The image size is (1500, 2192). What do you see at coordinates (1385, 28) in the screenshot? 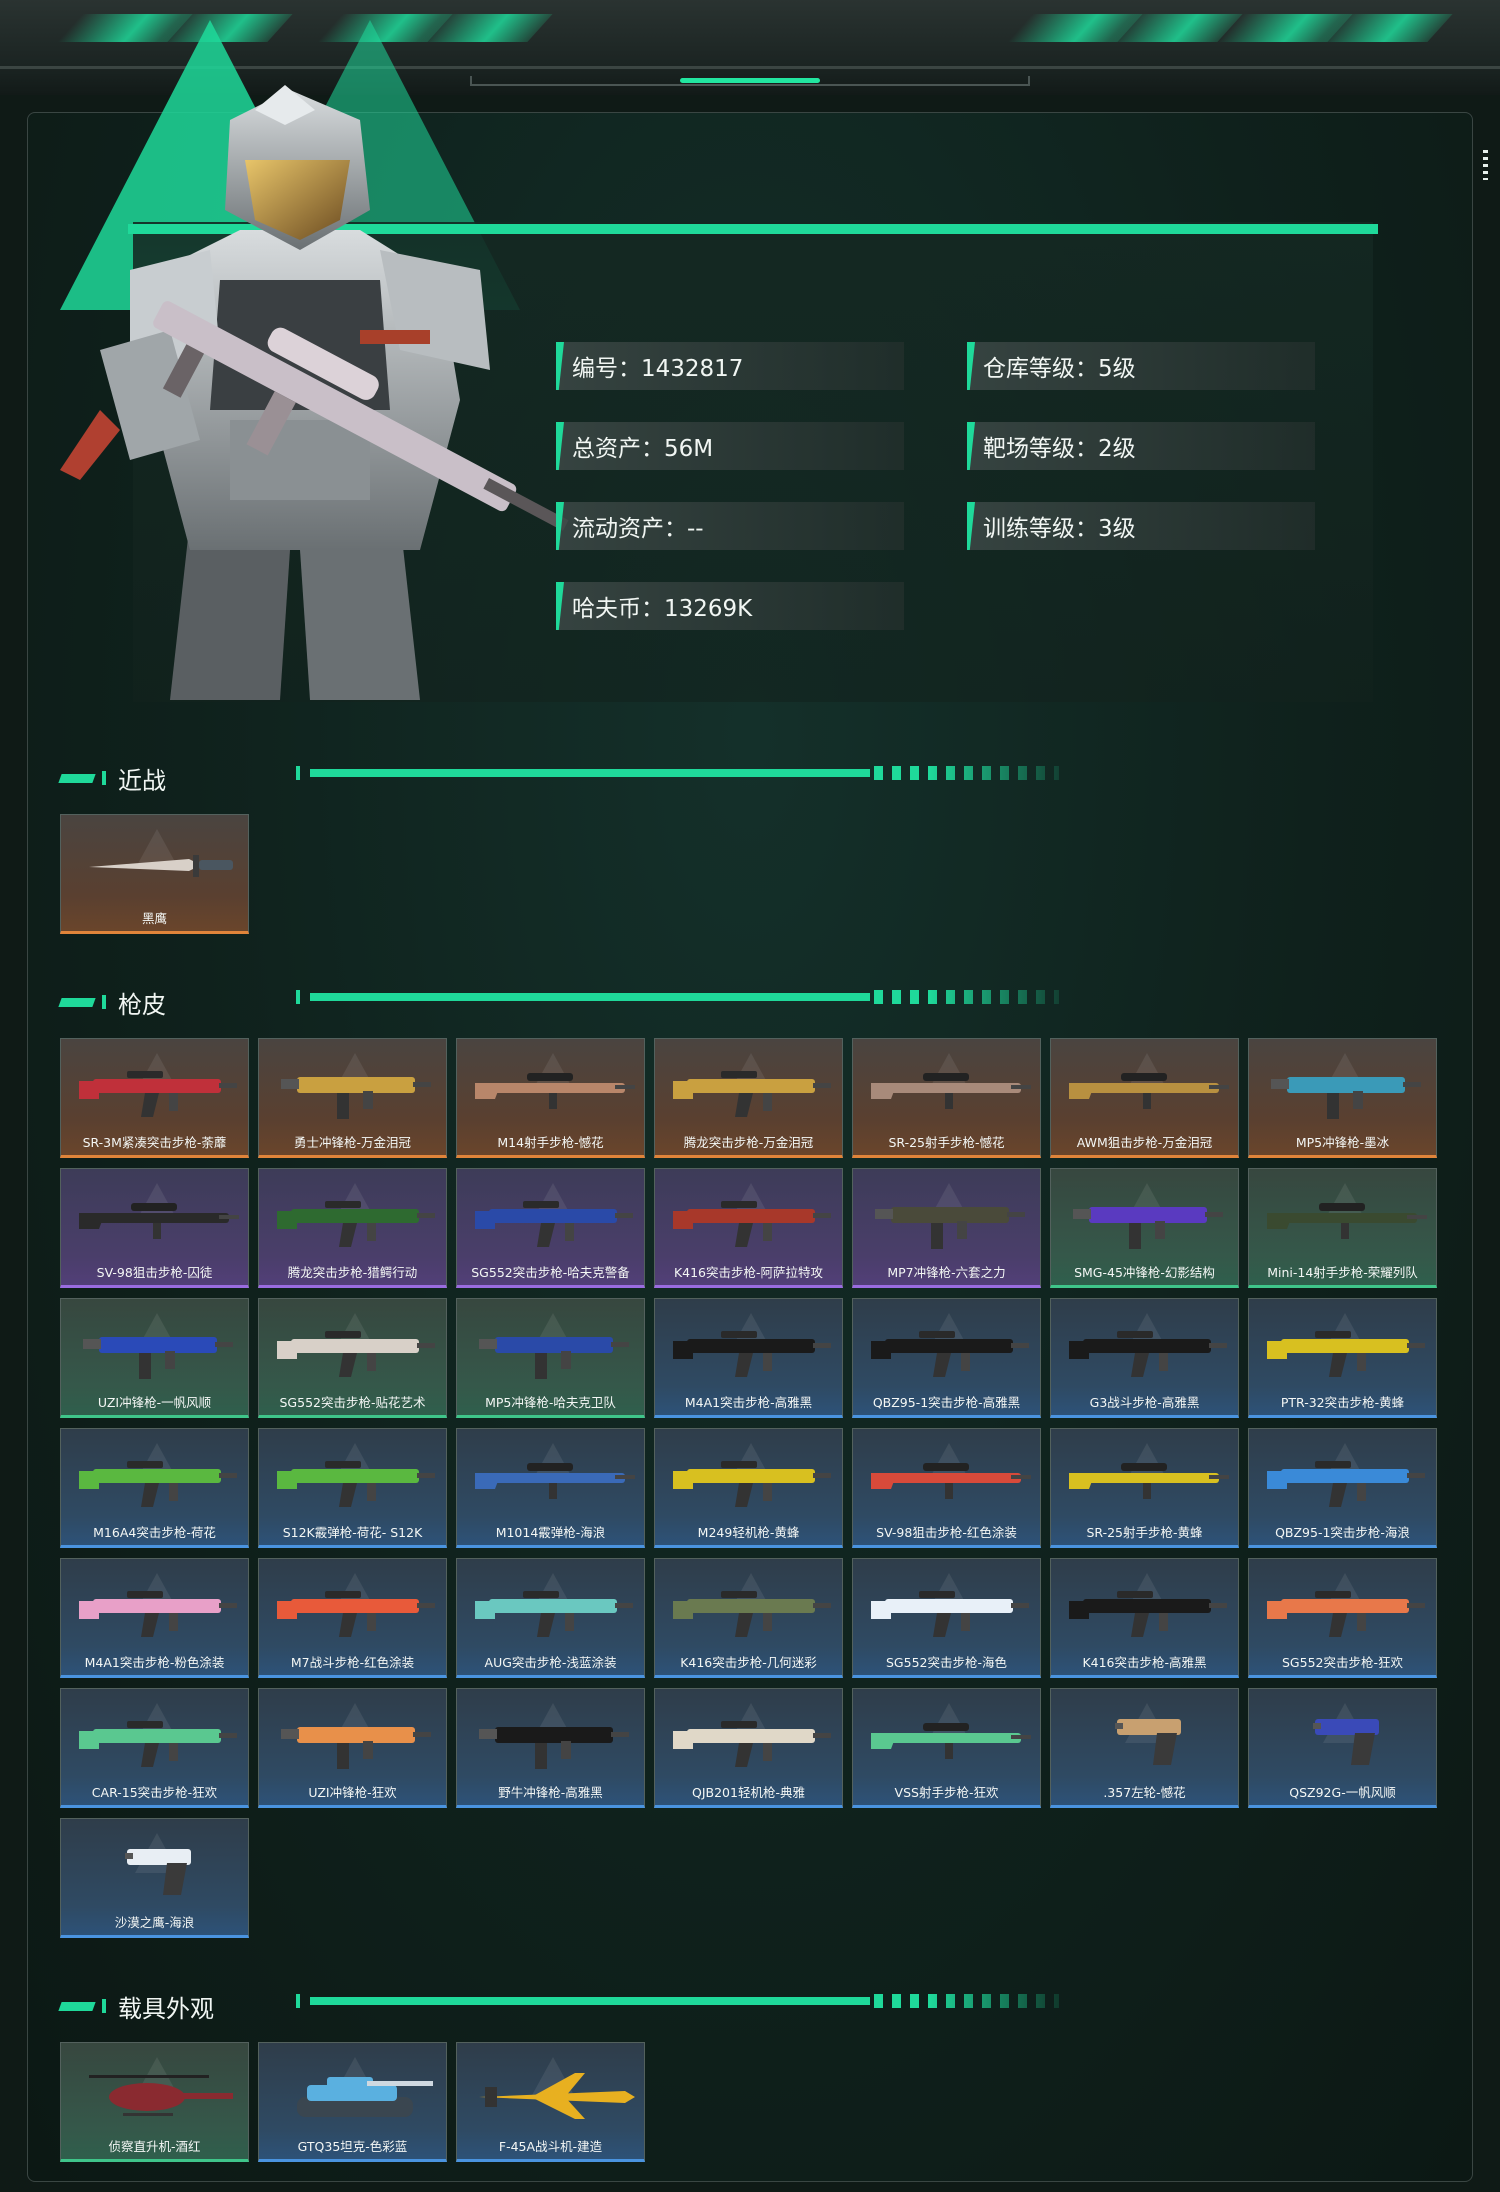
I see `banner-stripe` at bounding box center [1385, 28].